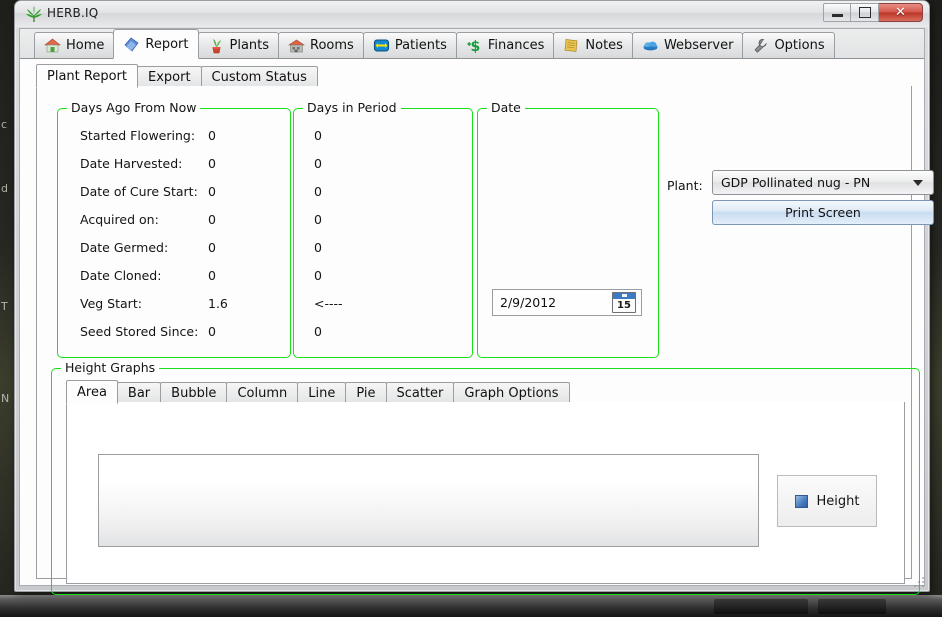  I want to click on row-label: Date Germed:, so click(124, 247).